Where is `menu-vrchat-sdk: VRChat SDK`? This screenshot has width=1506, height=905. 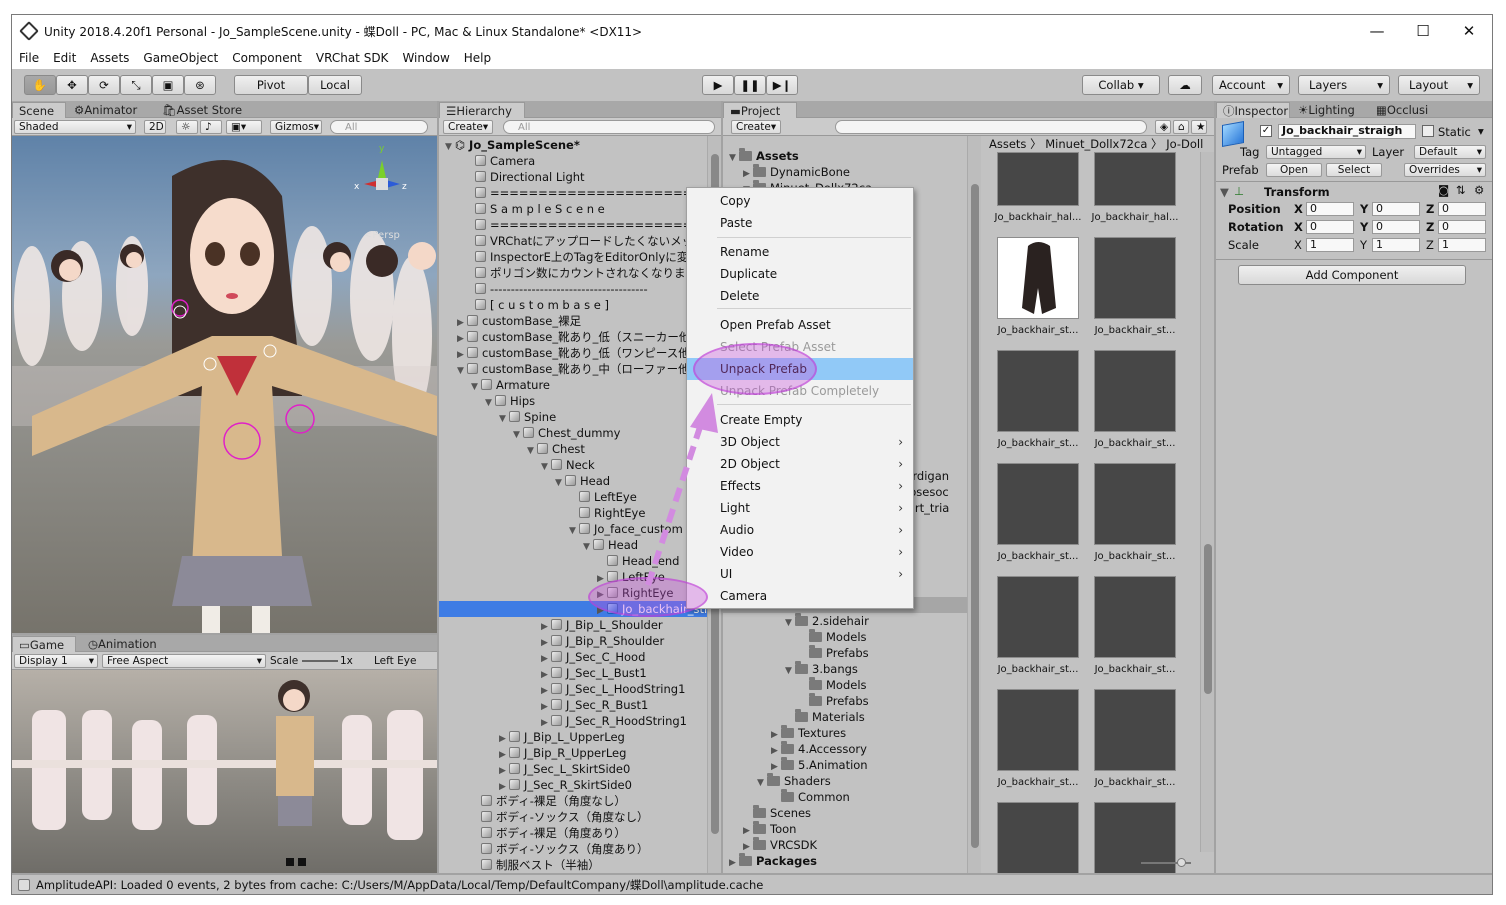
menu-vrchat-sdk: VRChat SDK is located at coordinates (352, 58).